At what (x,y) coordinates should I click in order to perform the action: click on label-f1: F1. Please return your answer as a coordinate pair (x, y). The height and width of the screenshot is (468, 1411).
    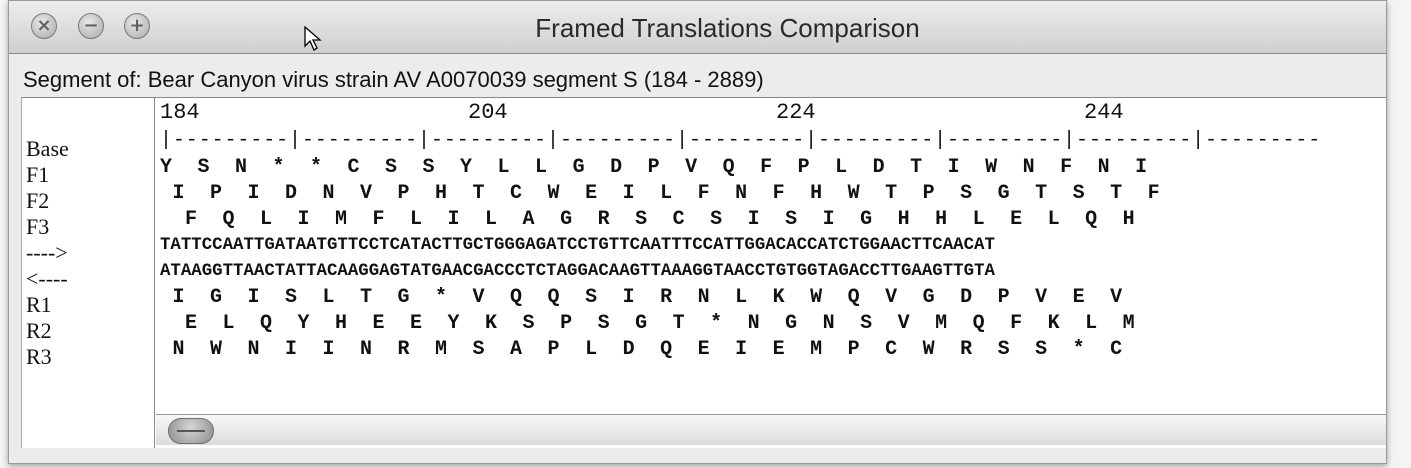
    Looking at the image, I should click on (38, 174).